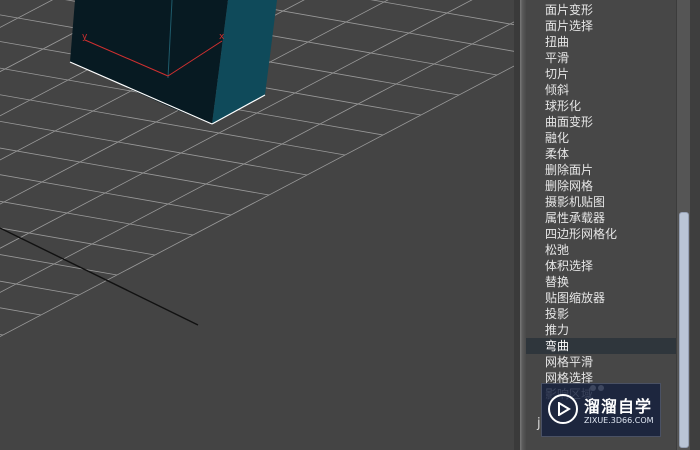 Image resolution: width=700 pixels, height=450 pixels. What do you see at coordinates (684, 330) in the screenshot?
I see `scrollbar-thumb` at bounding box center [684, 330].